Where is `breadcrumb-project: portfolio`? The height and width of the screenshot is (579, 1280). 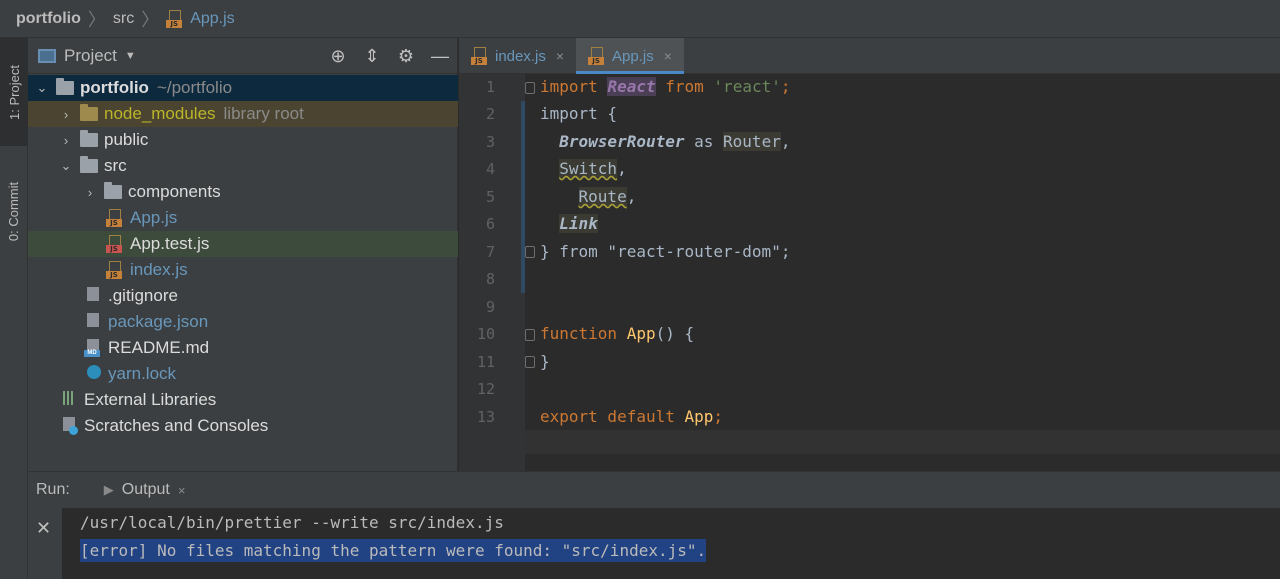
breadcrumb-project: portfolio is located at coordinates (48, 19).